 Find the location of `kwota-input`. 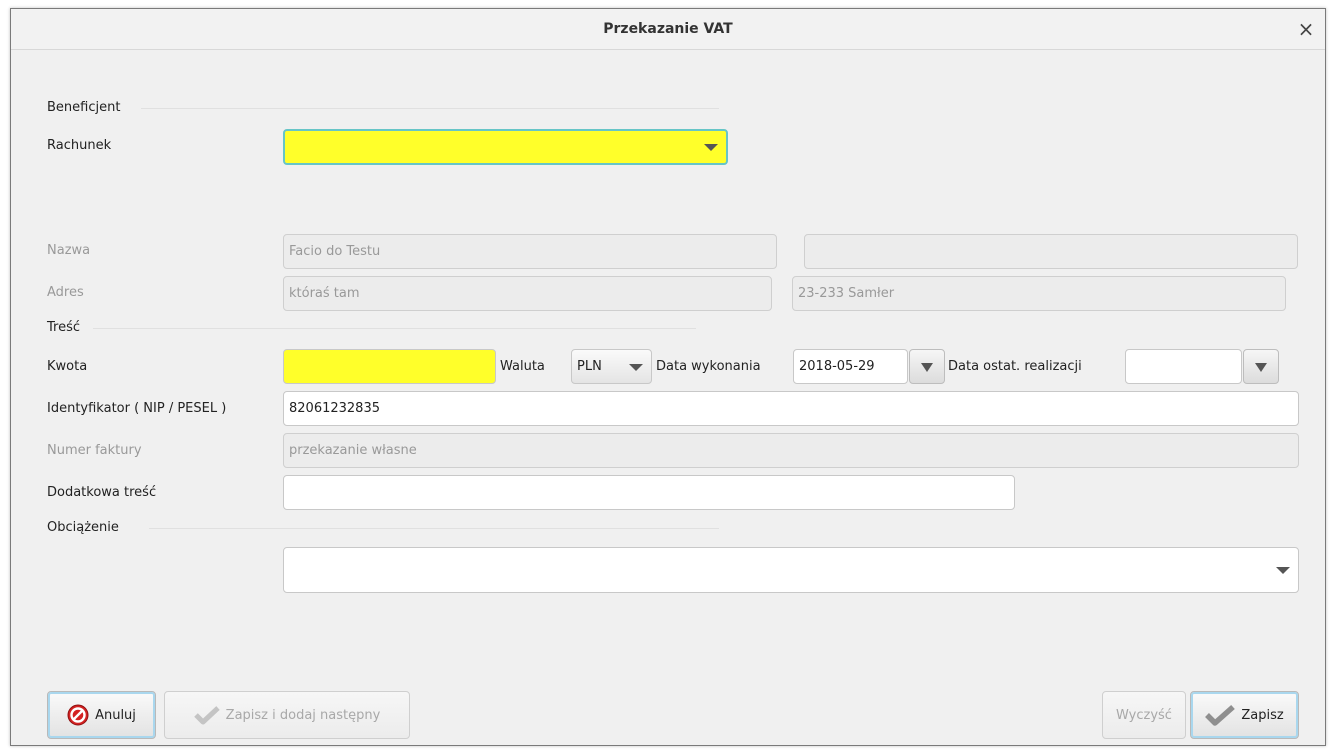

kwota-input is located at coordinates (389, 366).